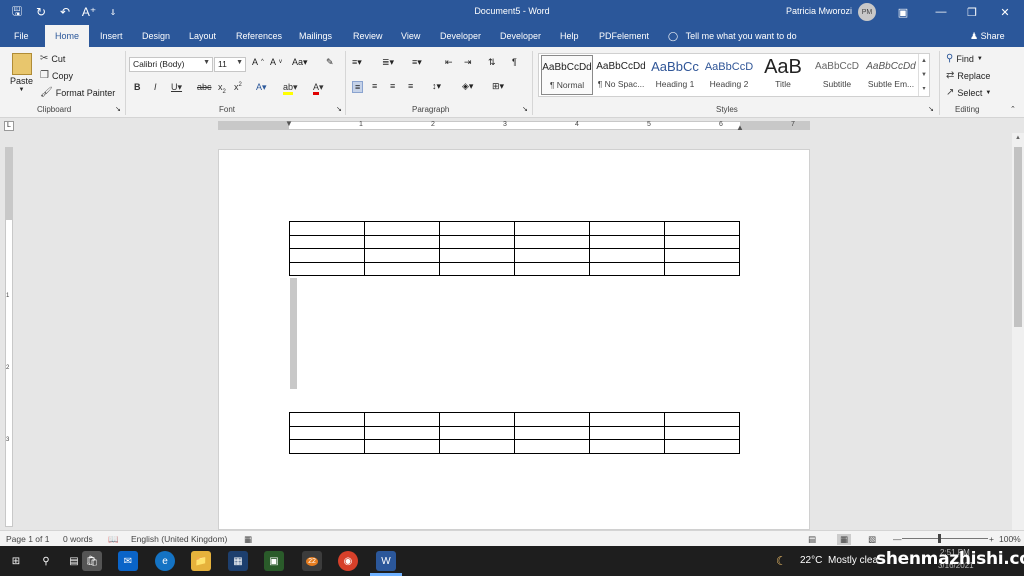 This screenshot has height=576, width=1024. I want to click on language: English (United Kingdom), so click(179, 539).